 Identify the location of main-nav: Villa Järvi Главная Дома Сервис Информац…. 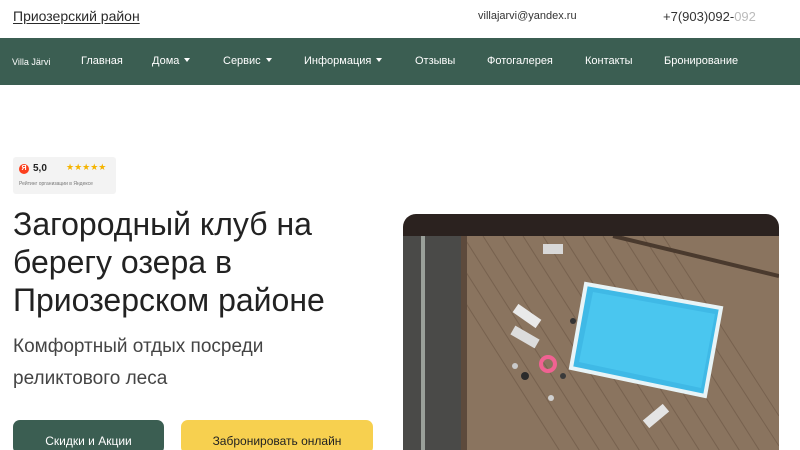
(400, 61).